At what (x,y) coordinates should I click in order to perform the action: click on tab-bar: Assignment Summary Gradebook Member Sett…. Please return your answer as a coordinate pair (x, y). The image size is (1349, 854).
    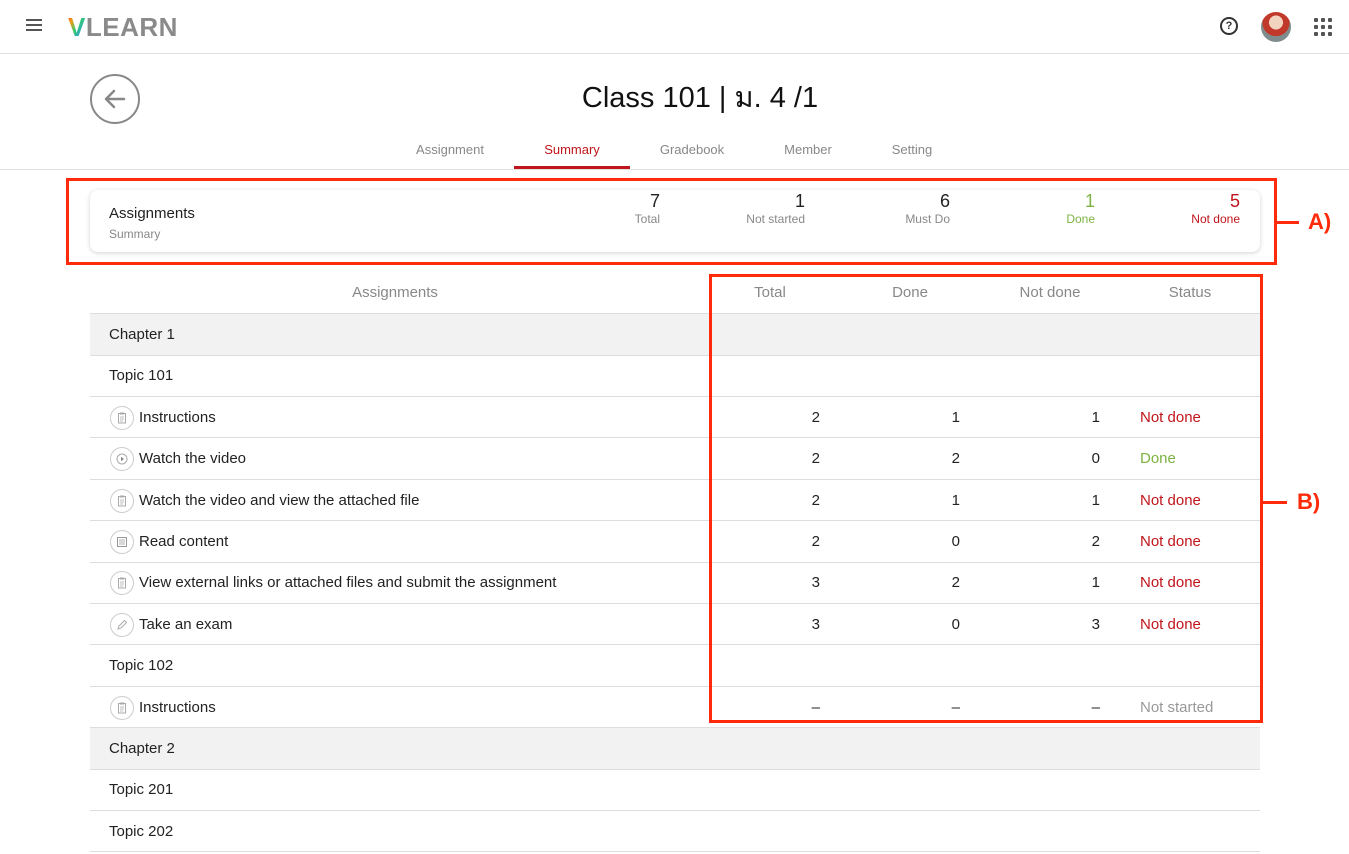
    Looking at the image, I should click on (674, 150).